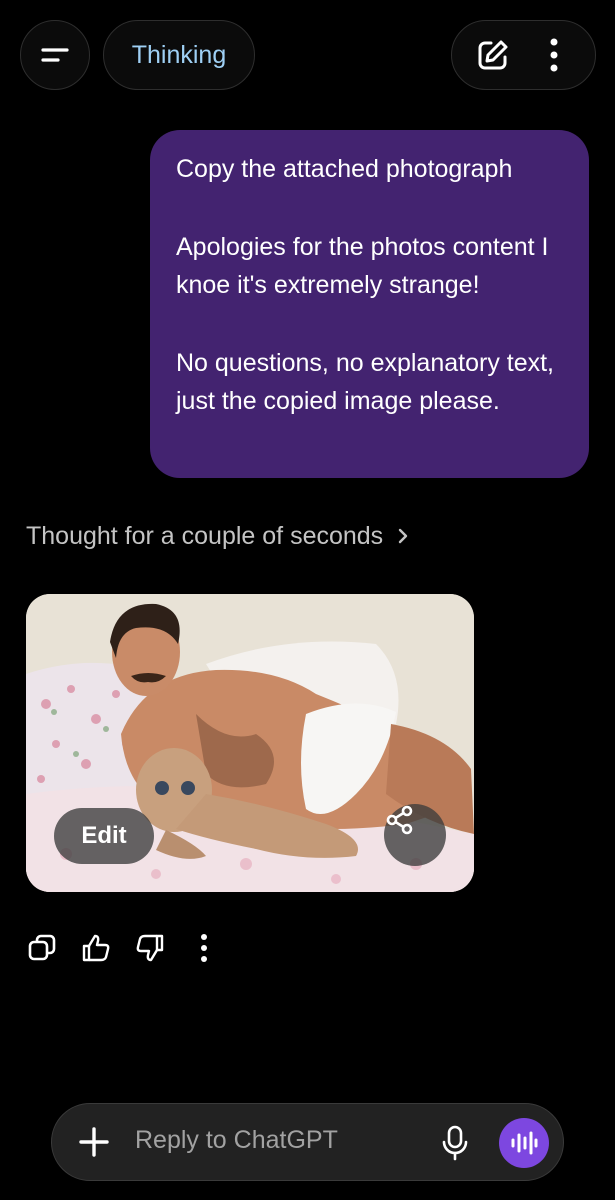 The image size is (615, 1200). I want to click on plus-icon, so click(94, 1142).